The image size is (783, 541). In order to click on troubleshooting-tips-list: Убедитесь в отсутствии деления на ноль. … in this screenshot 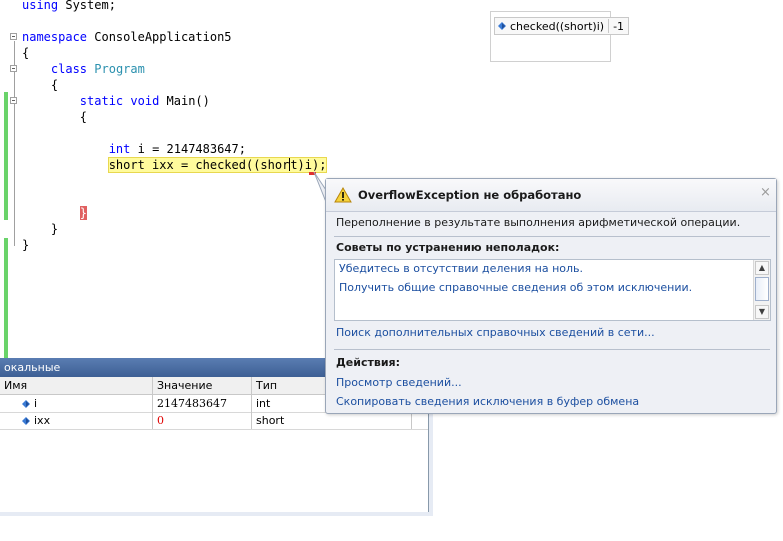, I will do `click(552, 290)`.